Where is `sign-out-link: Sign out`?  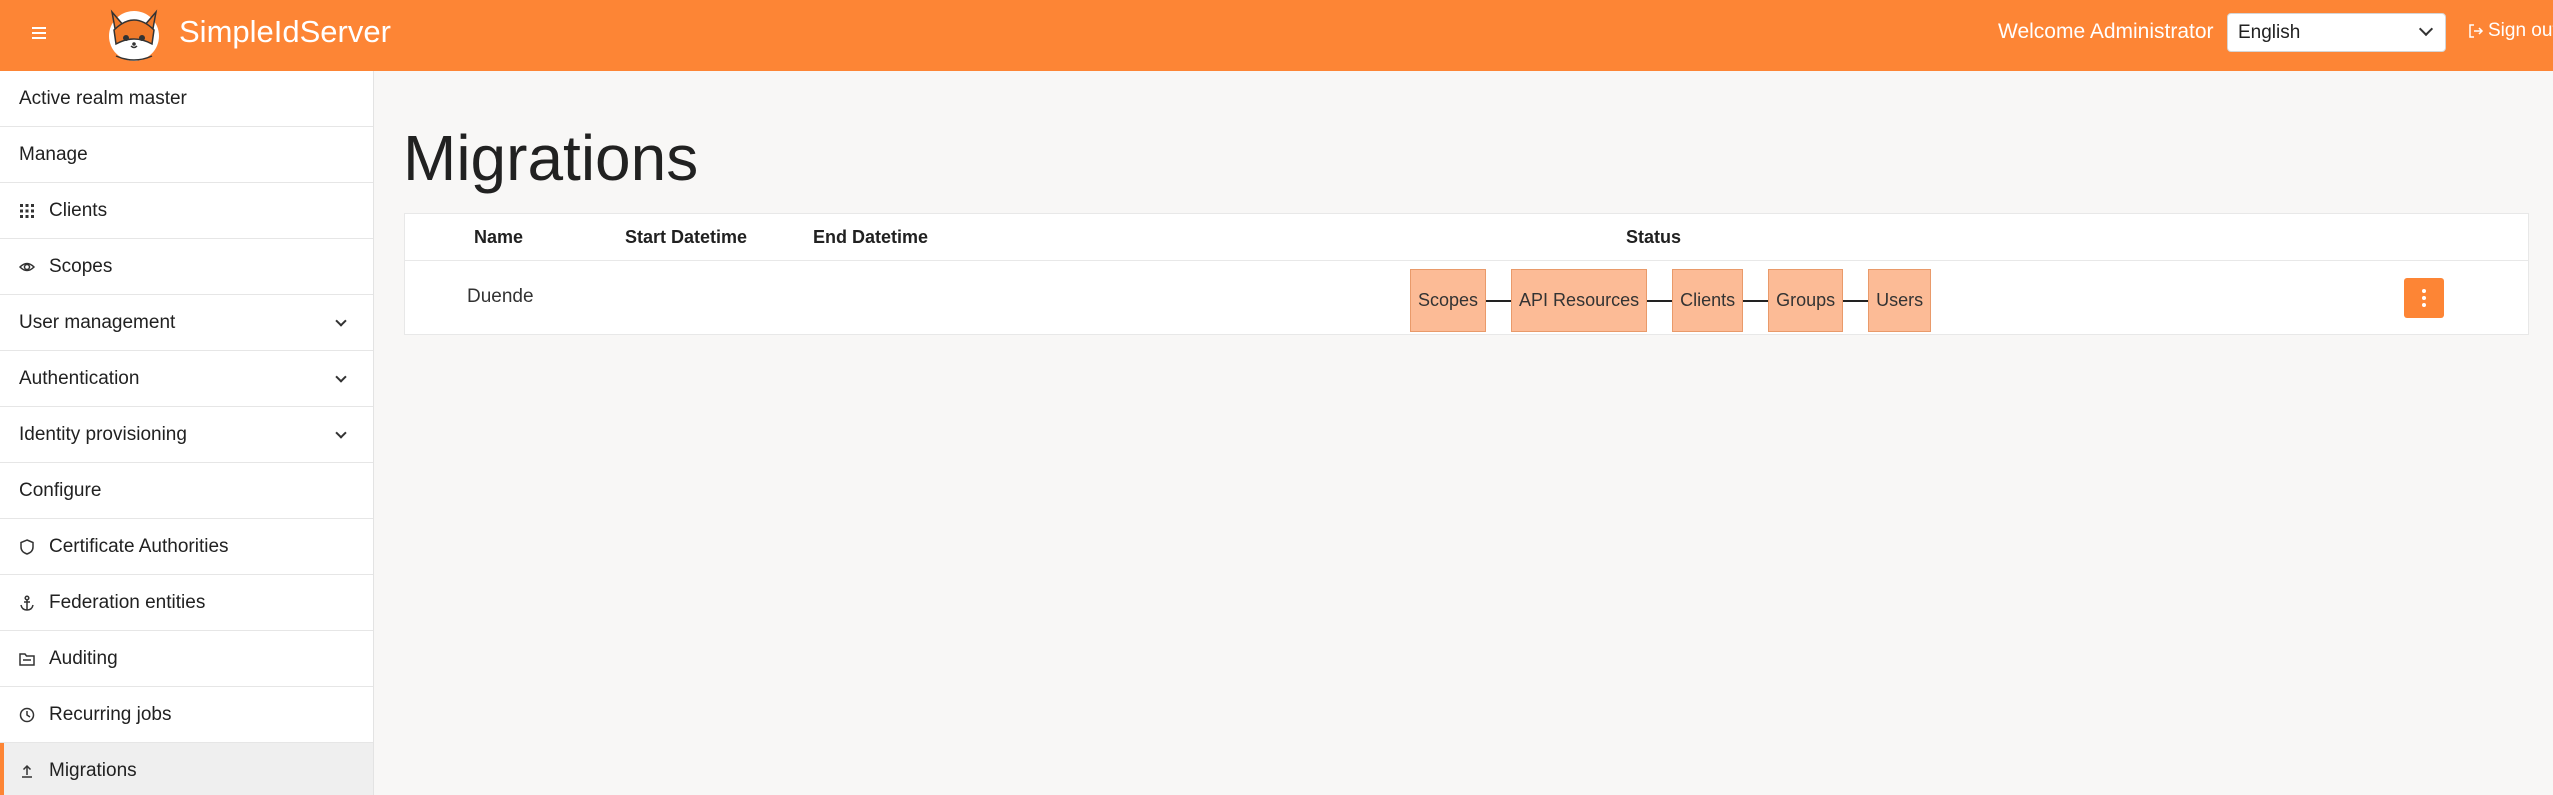 sign-out-link: Sign out is located at coordinates (2510, 31).